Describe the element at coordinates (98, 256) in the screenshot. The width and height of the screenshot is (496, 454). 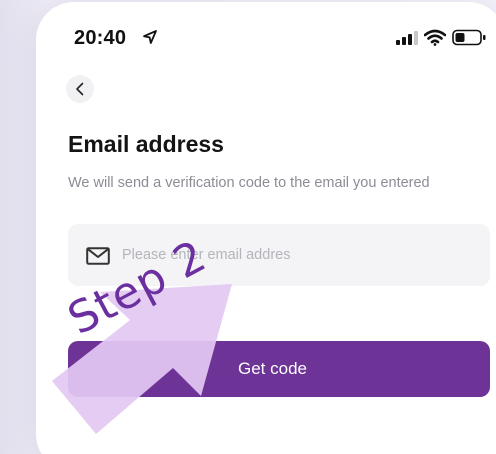
I see `mail-icon` at that location.